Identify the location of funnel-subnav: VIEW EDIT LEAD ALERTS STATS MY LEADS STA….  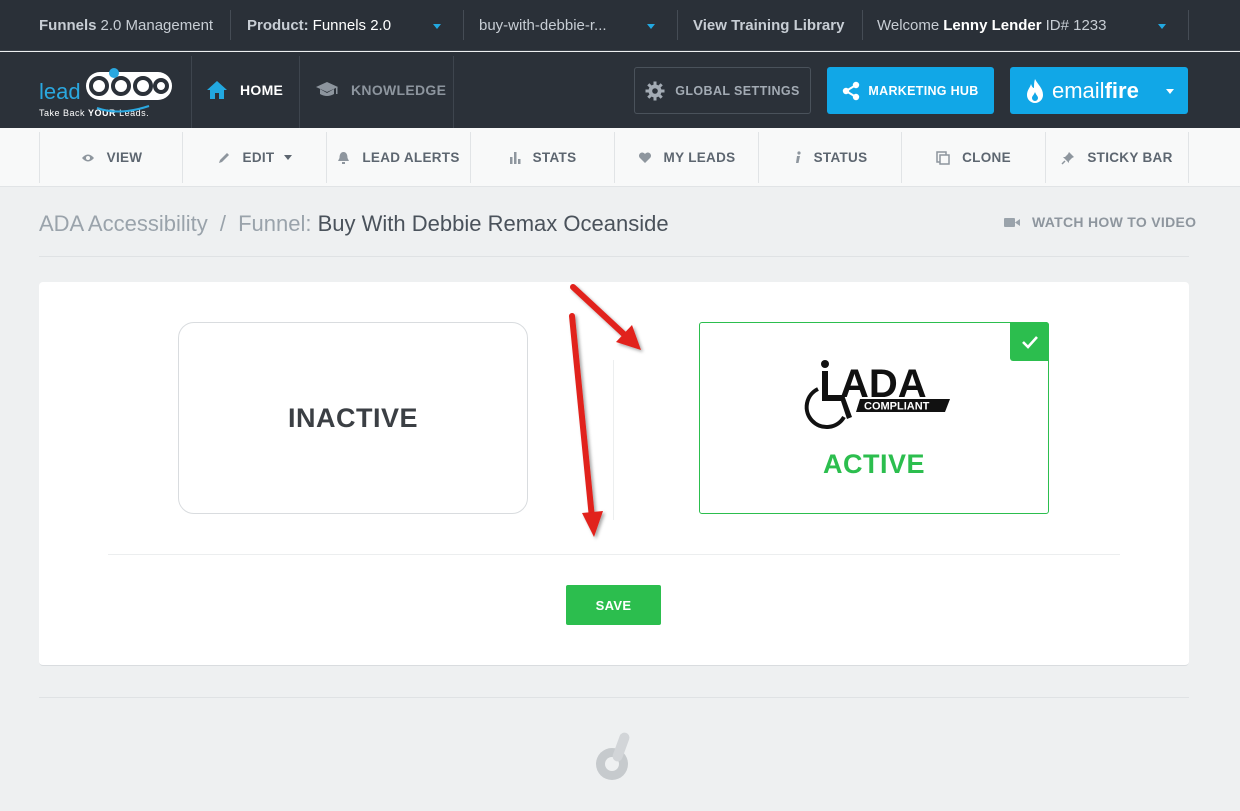
(620, 157).